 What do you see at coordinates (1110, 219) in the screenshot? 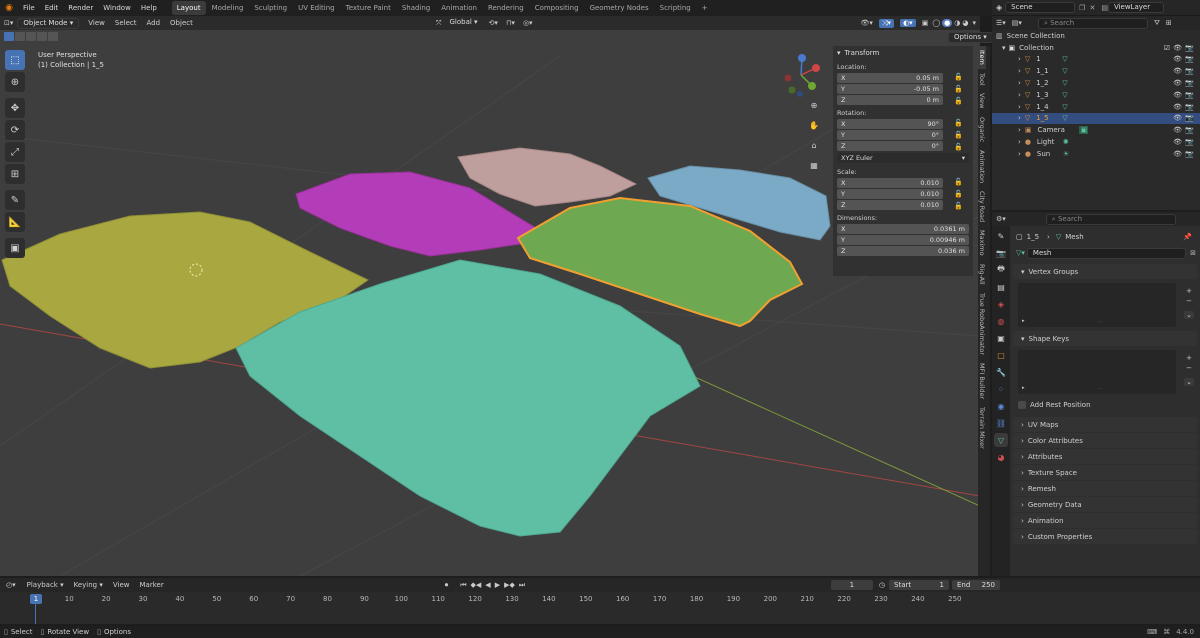
I see `properties-search-input: ⌕ Search` at bounding box center [1110, 219].